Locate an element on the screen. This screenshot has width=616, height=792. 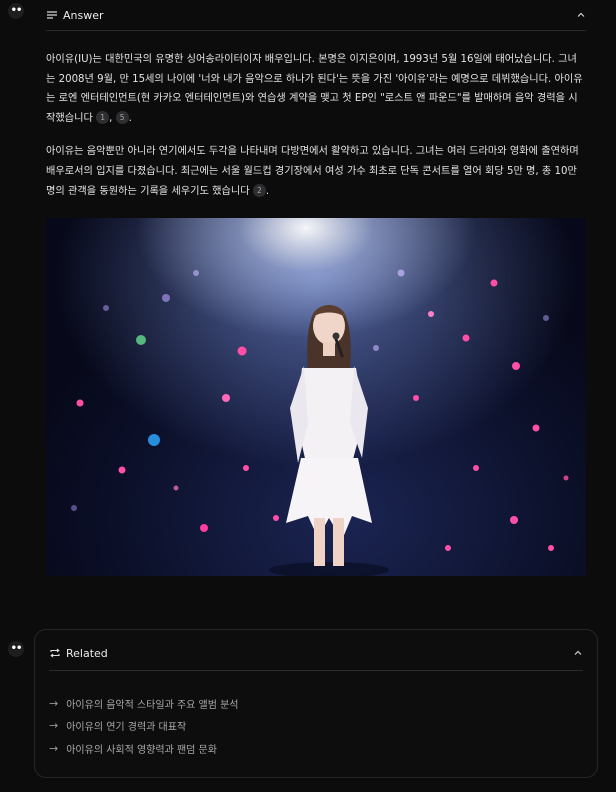
answer-header: Answer is located at coordinates (316, 15).